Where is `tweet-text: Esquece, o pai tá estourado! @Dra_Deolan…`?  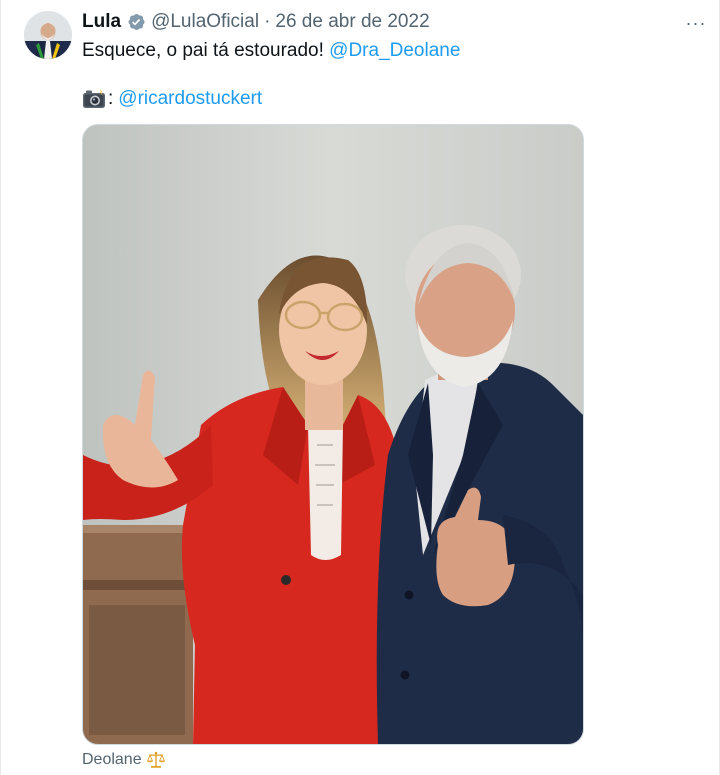 tweet-text: Esquece, o pai tá estourado! @Dra_Deolan… is located at coordinates (380, 51).